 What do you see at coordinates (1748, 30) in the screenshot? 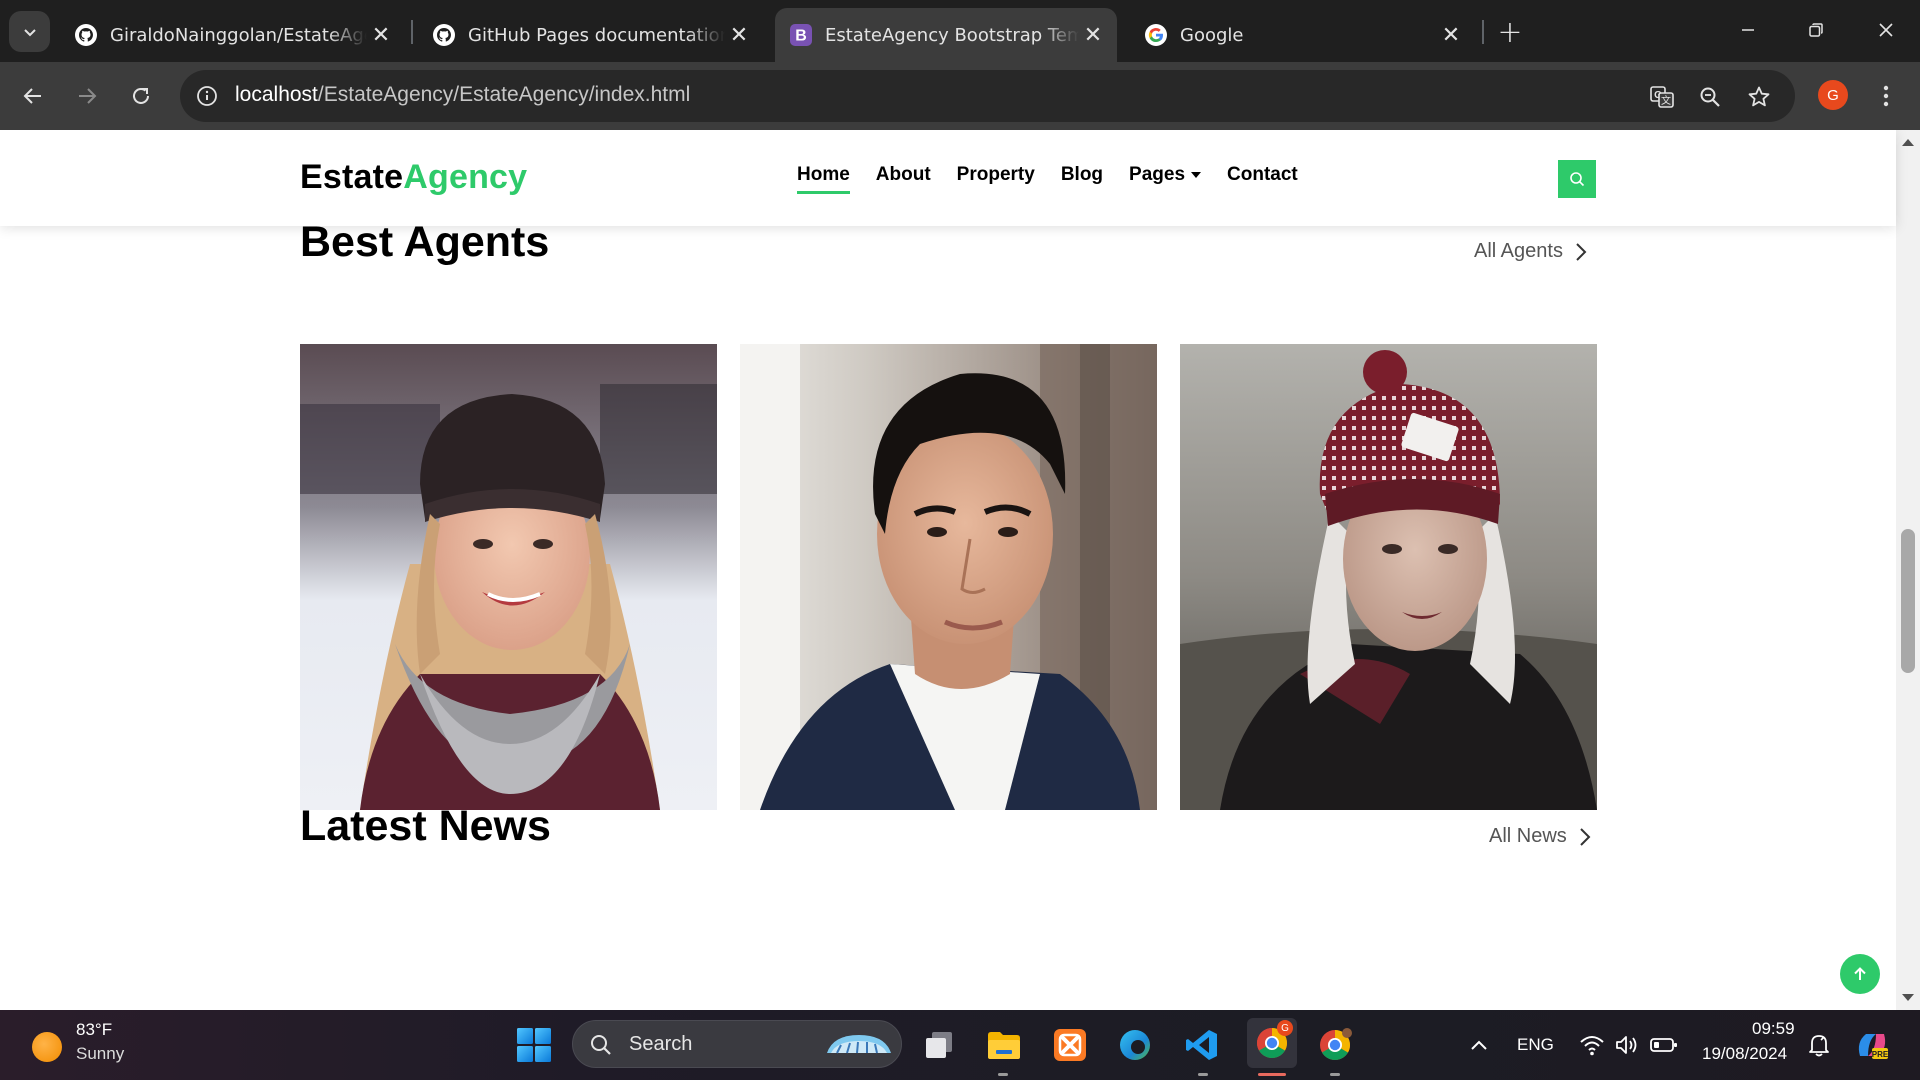
I see `minimize-button` at bounding box center [1748, 30].